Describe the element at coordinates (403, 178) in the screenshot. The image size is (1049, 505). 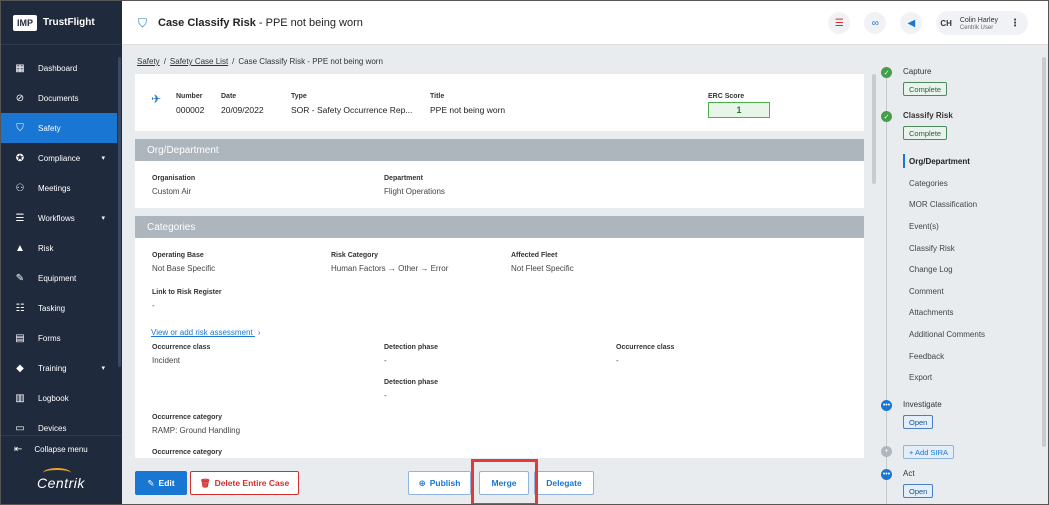
I see `department-label: Department` at that location.